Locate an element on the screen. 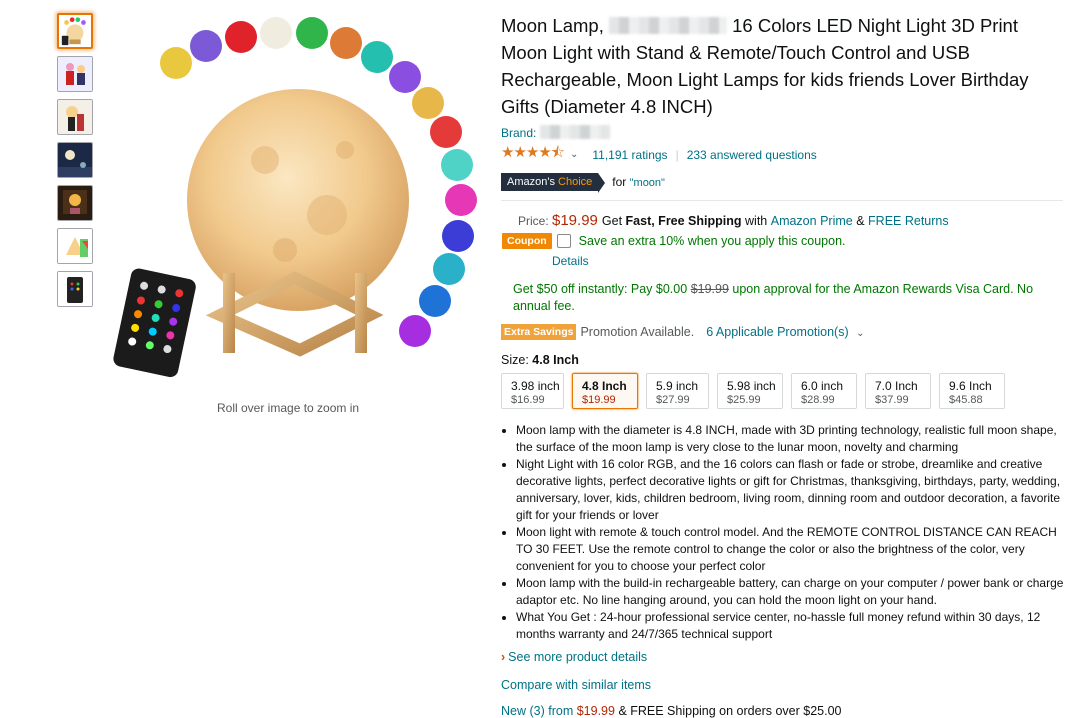 The height and width of the screenshot is (718, 1080). size-price: $25.99 is located at coordinates (744, 400).